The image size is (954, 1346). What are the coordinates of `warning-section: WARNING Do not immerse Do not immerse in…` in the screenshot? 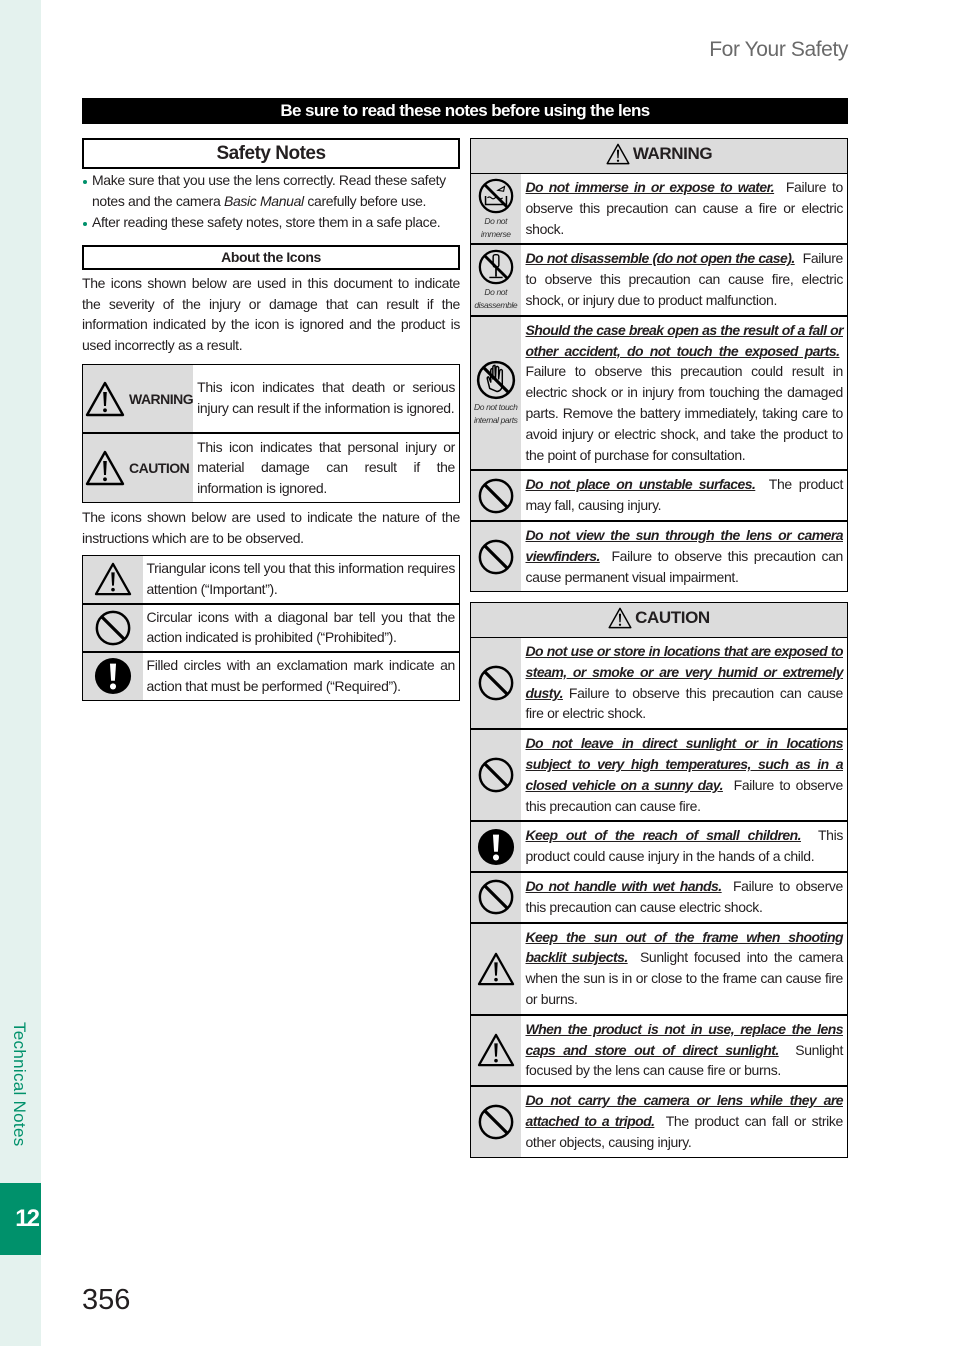 It's located at (659, 365).